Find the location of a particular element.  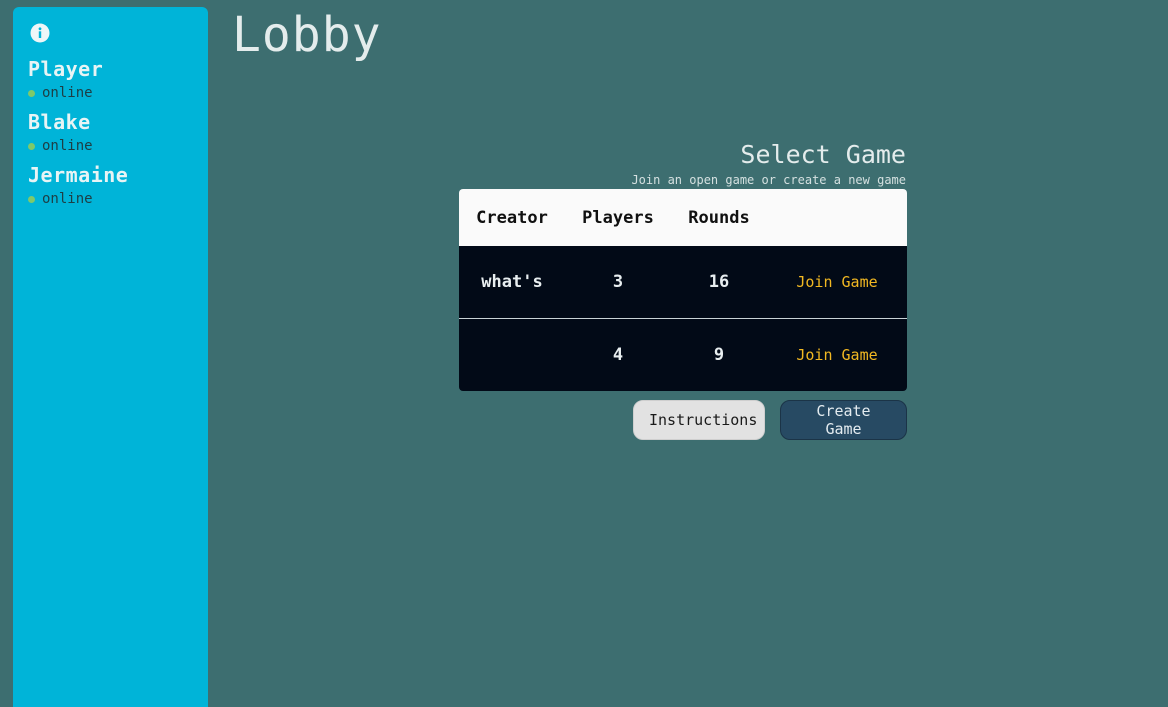

page-title: Lobby is located at coordinates (307, 35).